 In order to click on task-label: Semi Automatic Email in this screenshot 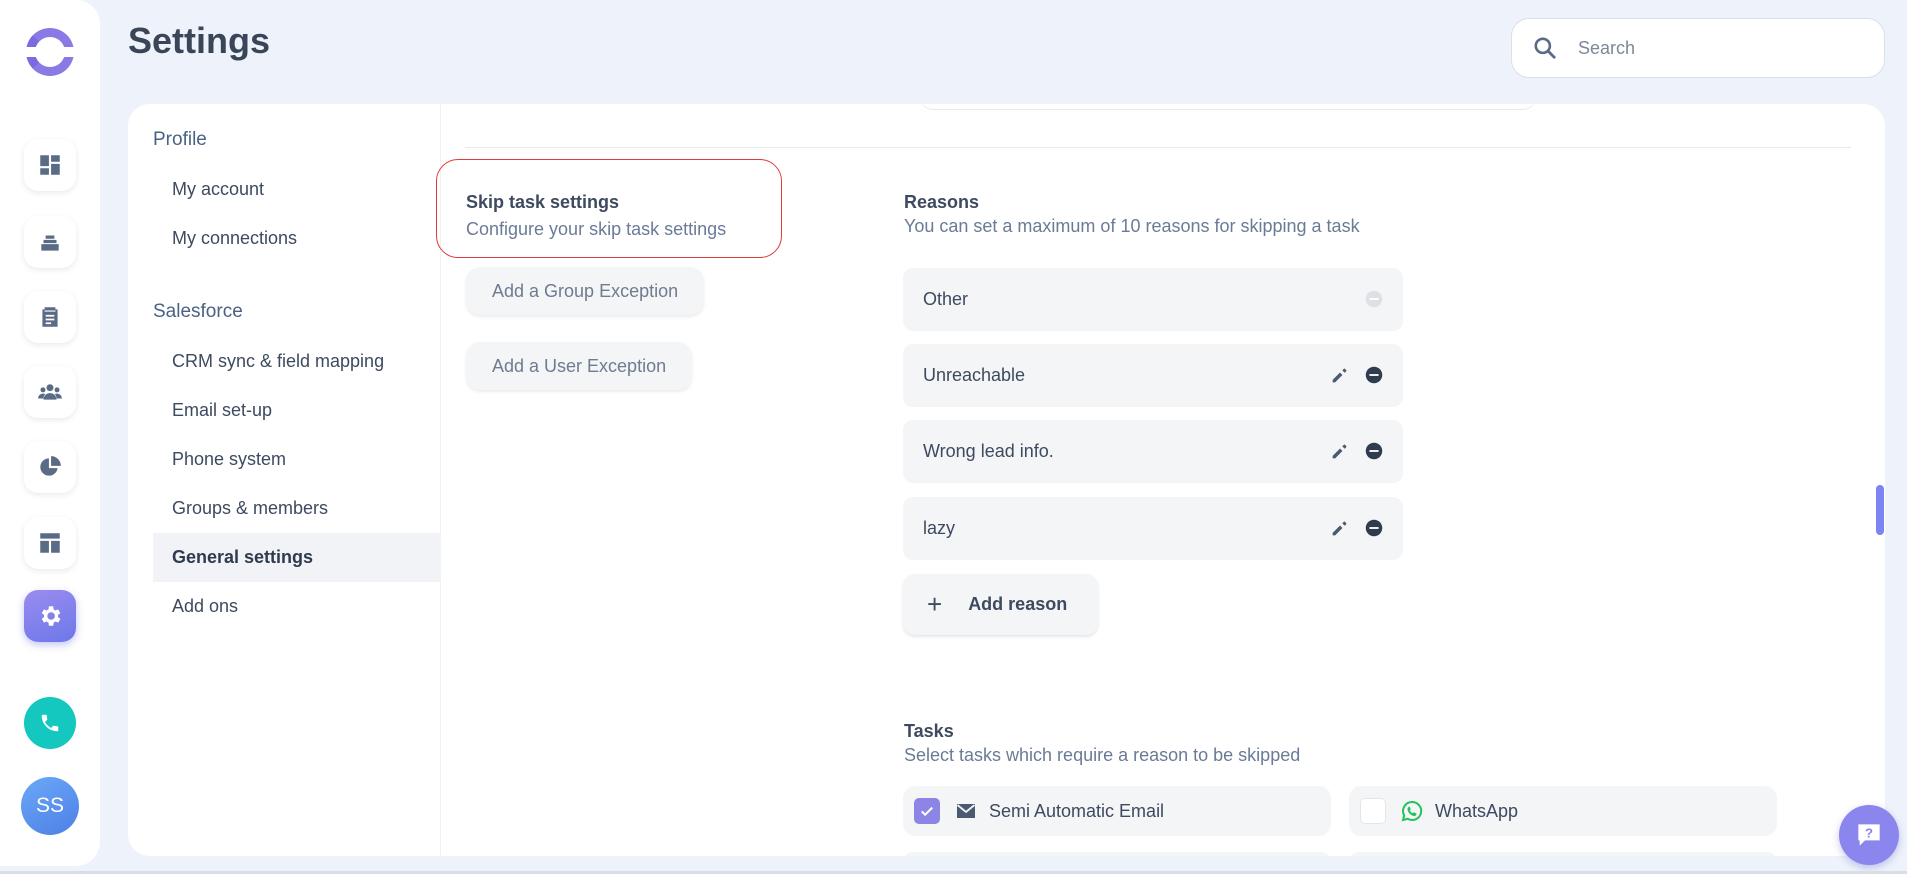, I will do `click(1077, 810)`.